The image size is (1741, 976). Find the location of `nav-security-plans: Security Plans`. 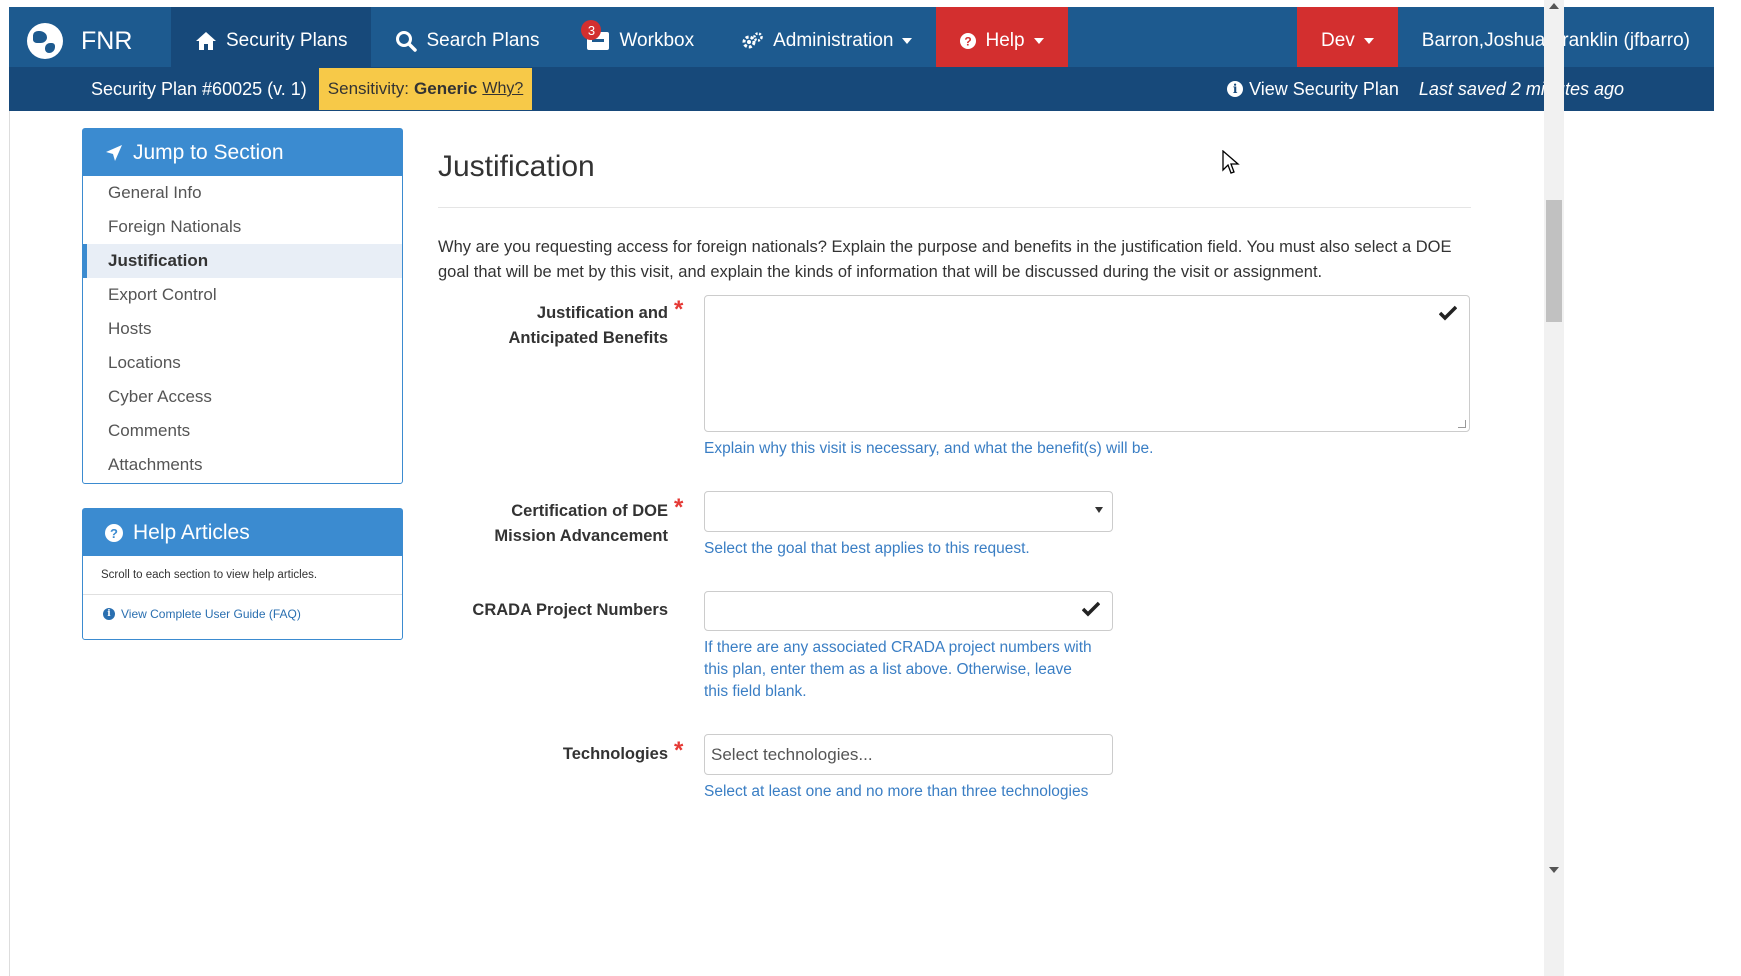

nav-security-plans: Security Plans is located at coordinates (271, 41).